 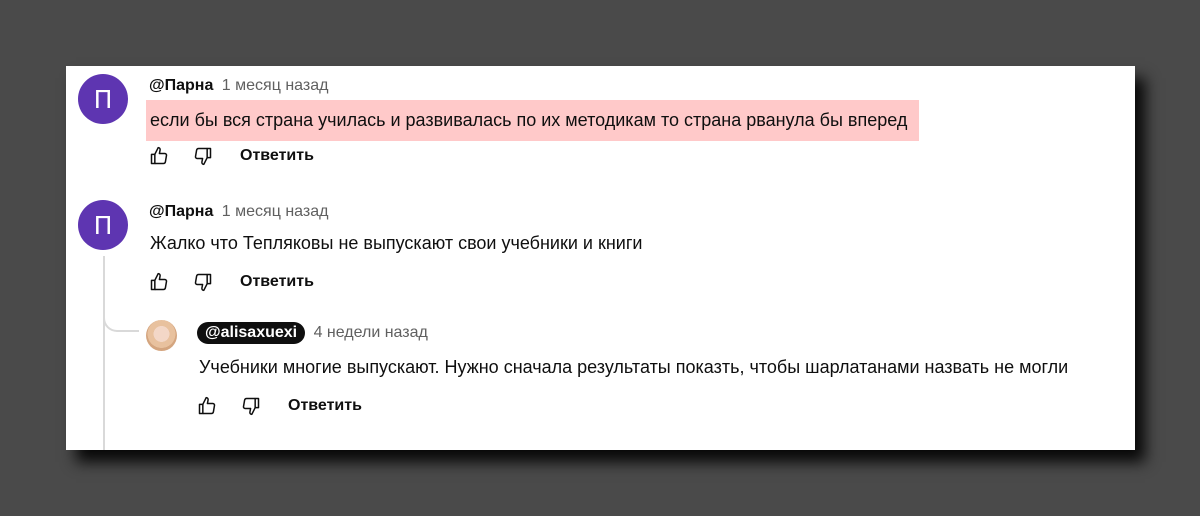 I want to click on thread-connector, so click(x=121, y=319).